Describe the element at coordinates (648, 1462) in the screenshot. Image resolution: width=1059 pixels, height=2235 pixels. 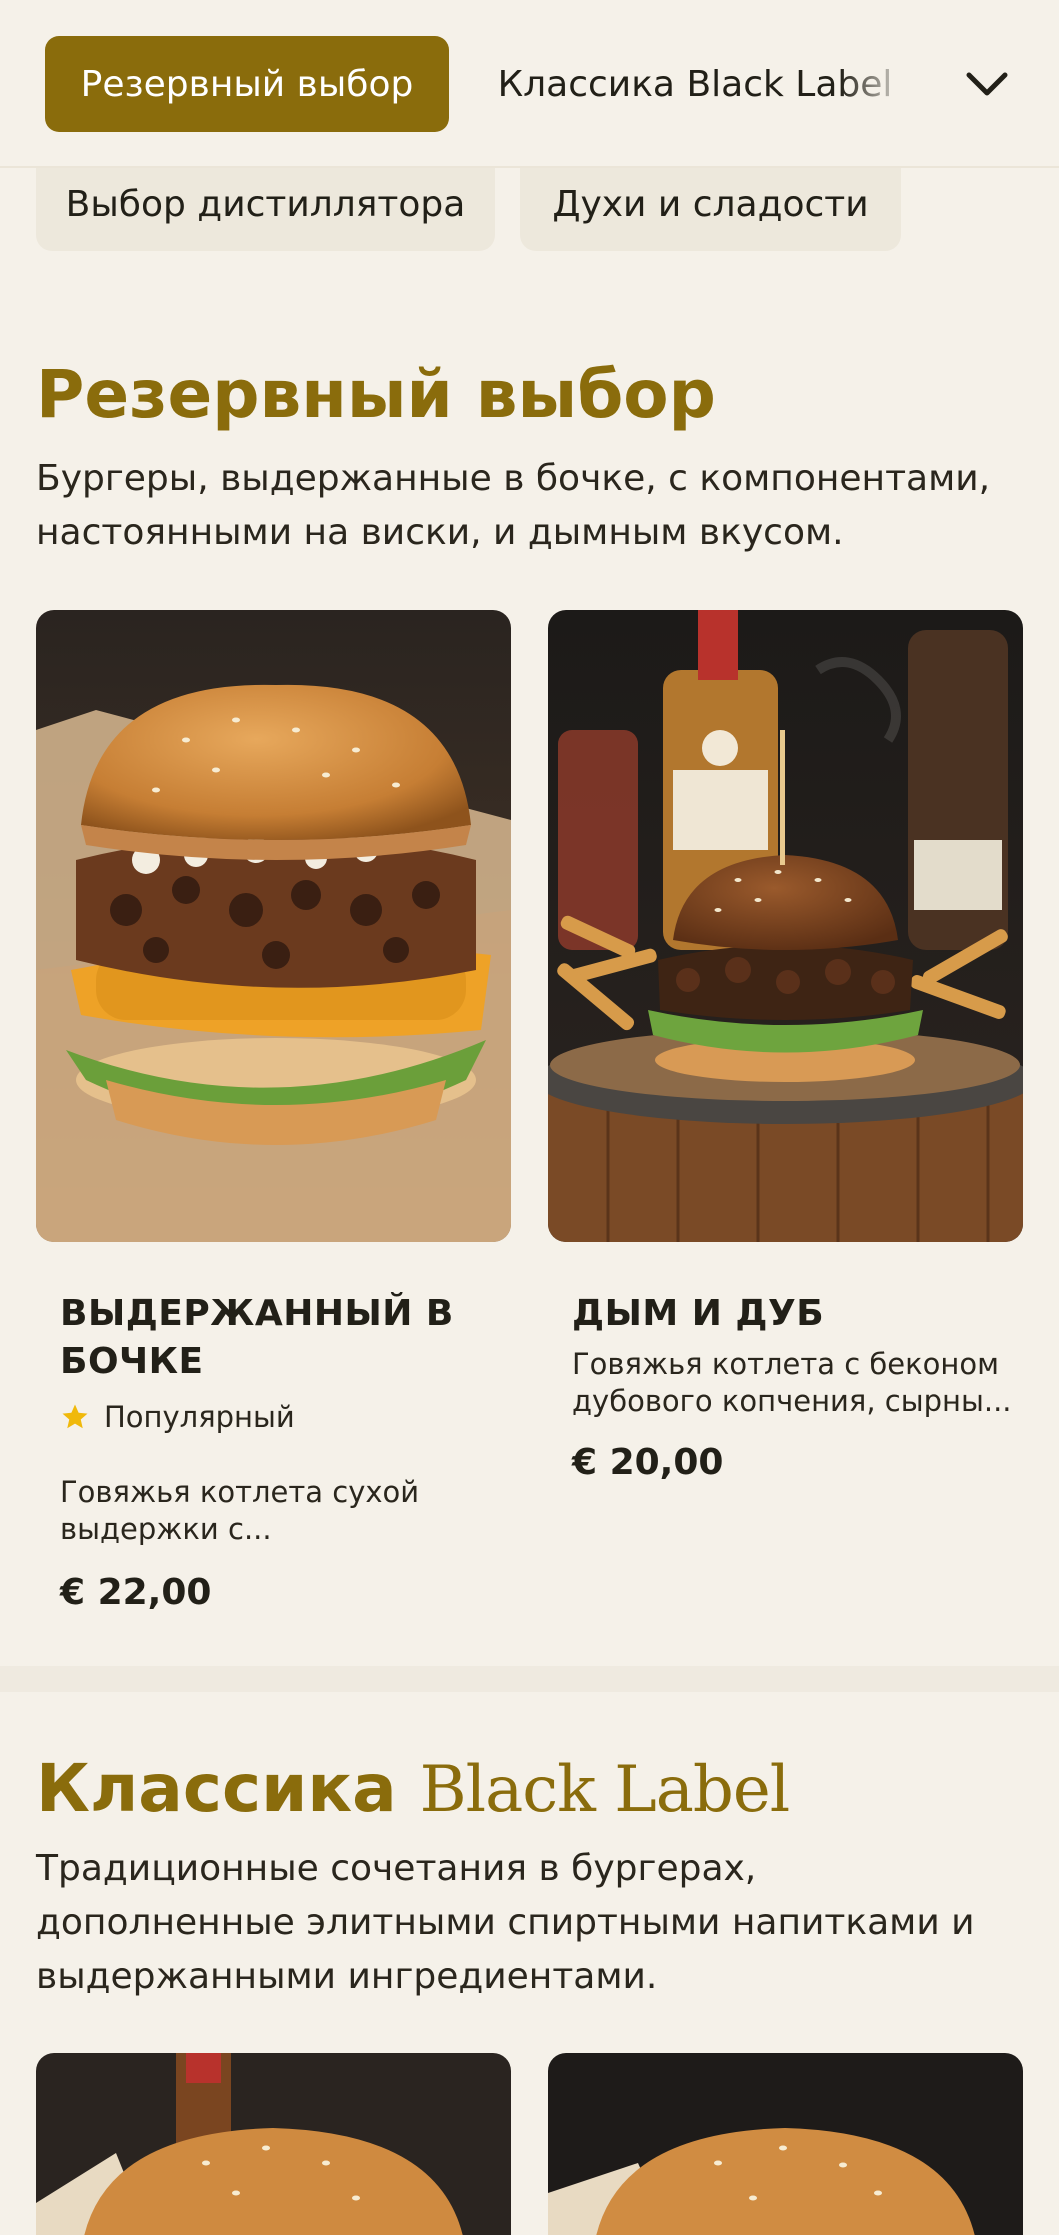
I see `item-price-smoke-oak: € 20,00` at that location.